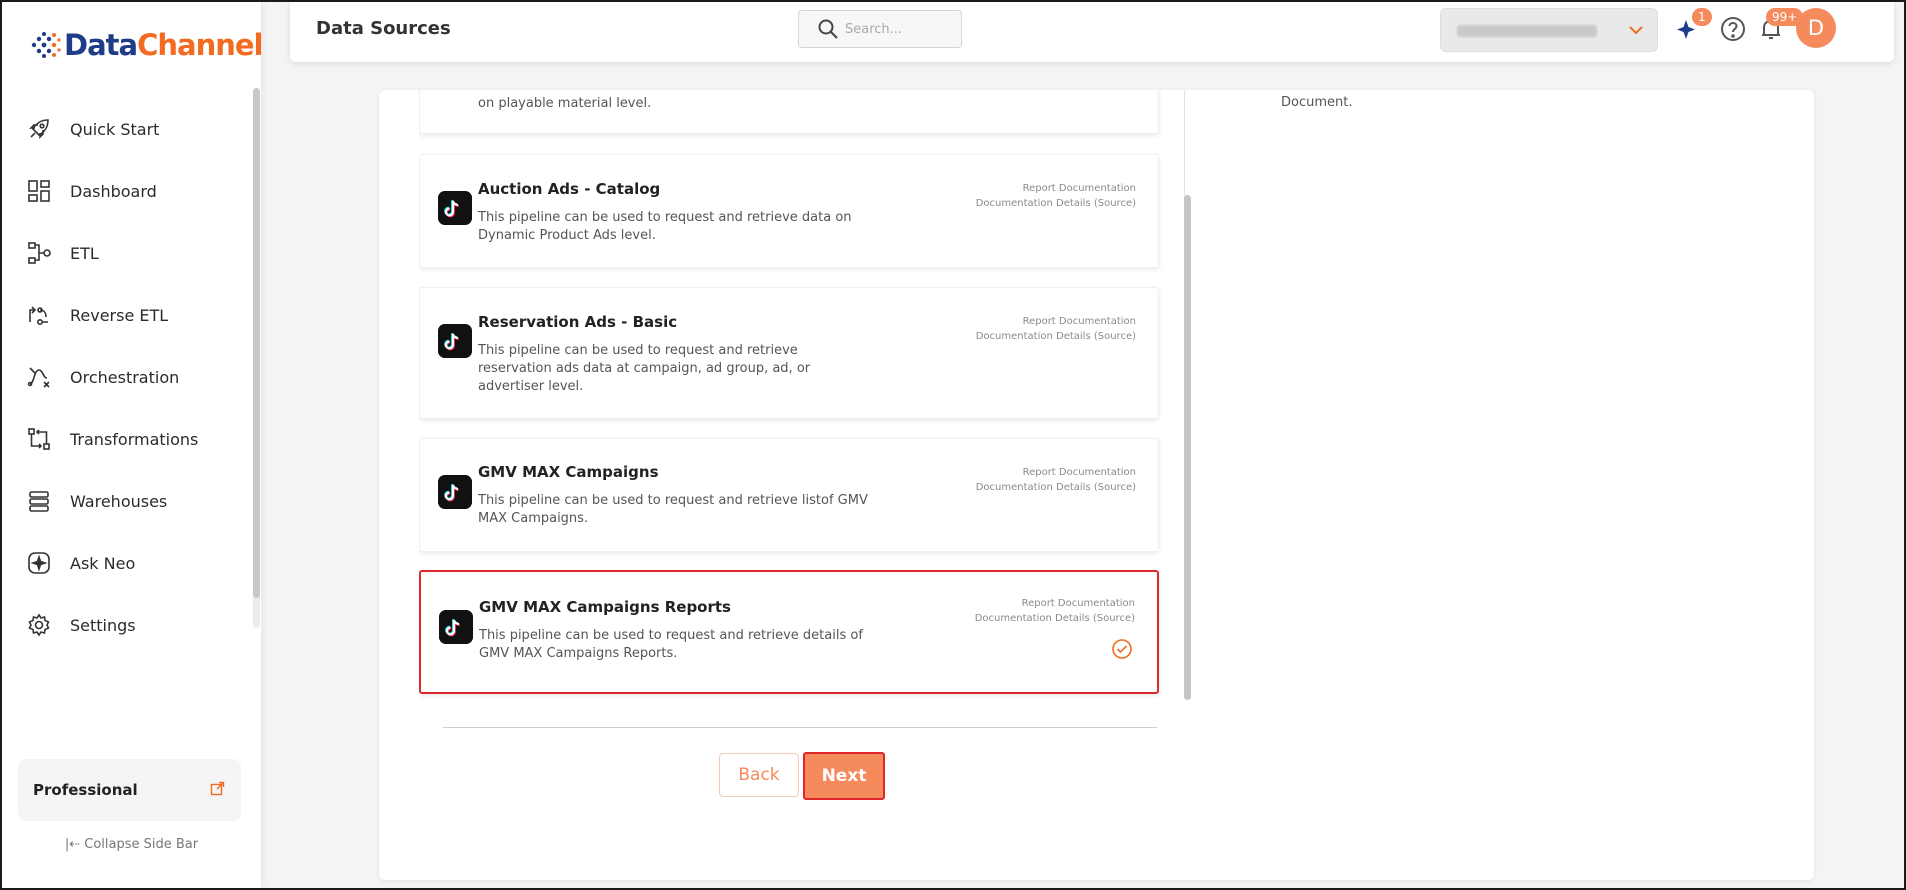  I want to click on sidebar-item-etl: ETL, so click(127, 253).